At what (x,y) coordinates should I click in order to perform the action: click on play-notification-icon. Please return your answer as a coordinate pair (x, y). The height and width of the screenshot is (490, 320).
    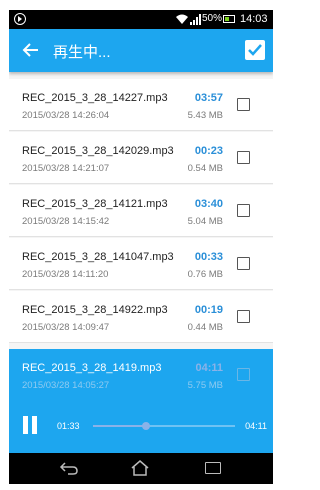
    Looking at the image, I should click on (20, 19).